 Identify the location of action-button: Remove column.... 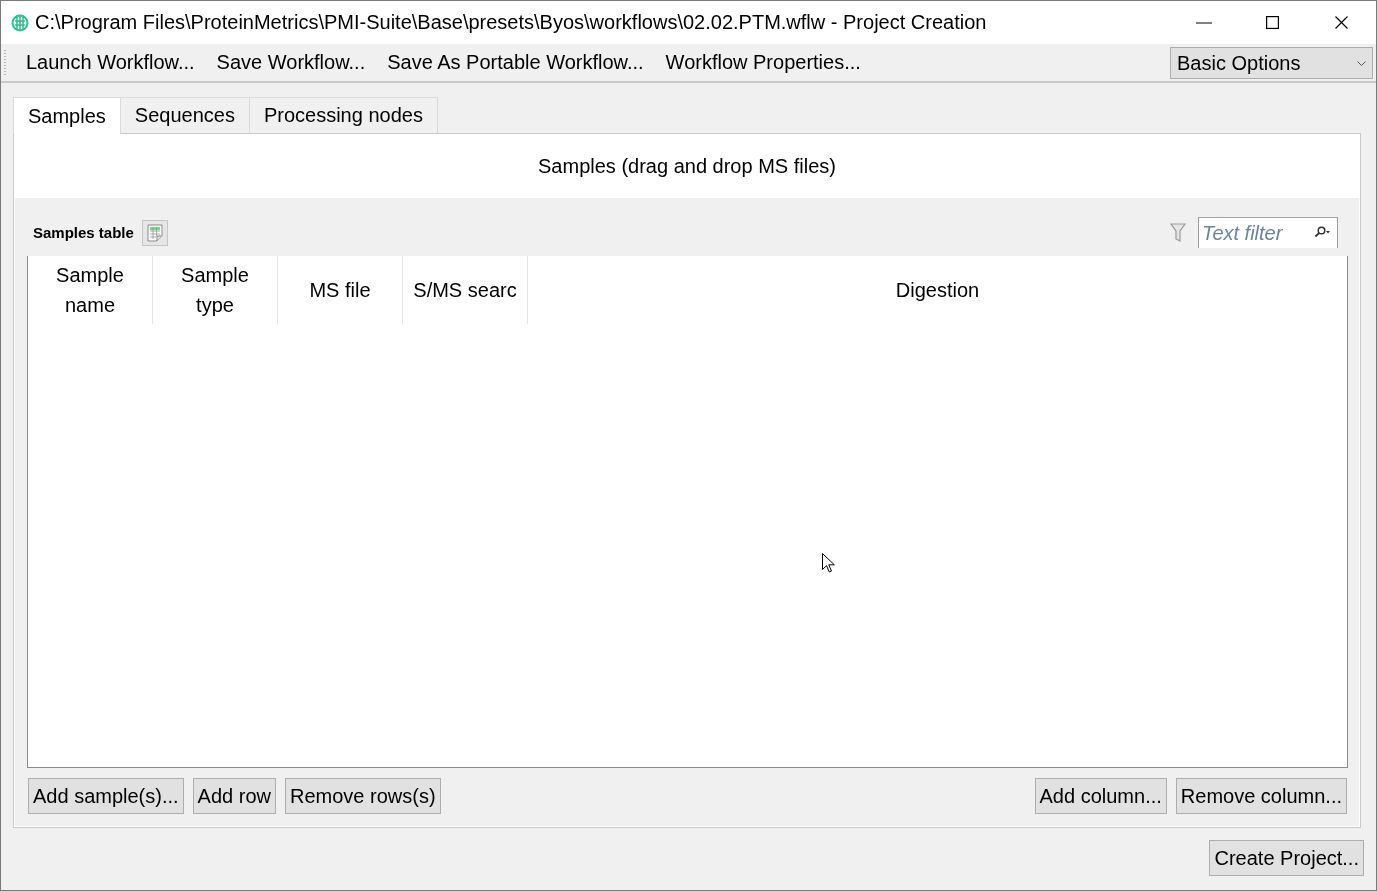
(1261, 796).